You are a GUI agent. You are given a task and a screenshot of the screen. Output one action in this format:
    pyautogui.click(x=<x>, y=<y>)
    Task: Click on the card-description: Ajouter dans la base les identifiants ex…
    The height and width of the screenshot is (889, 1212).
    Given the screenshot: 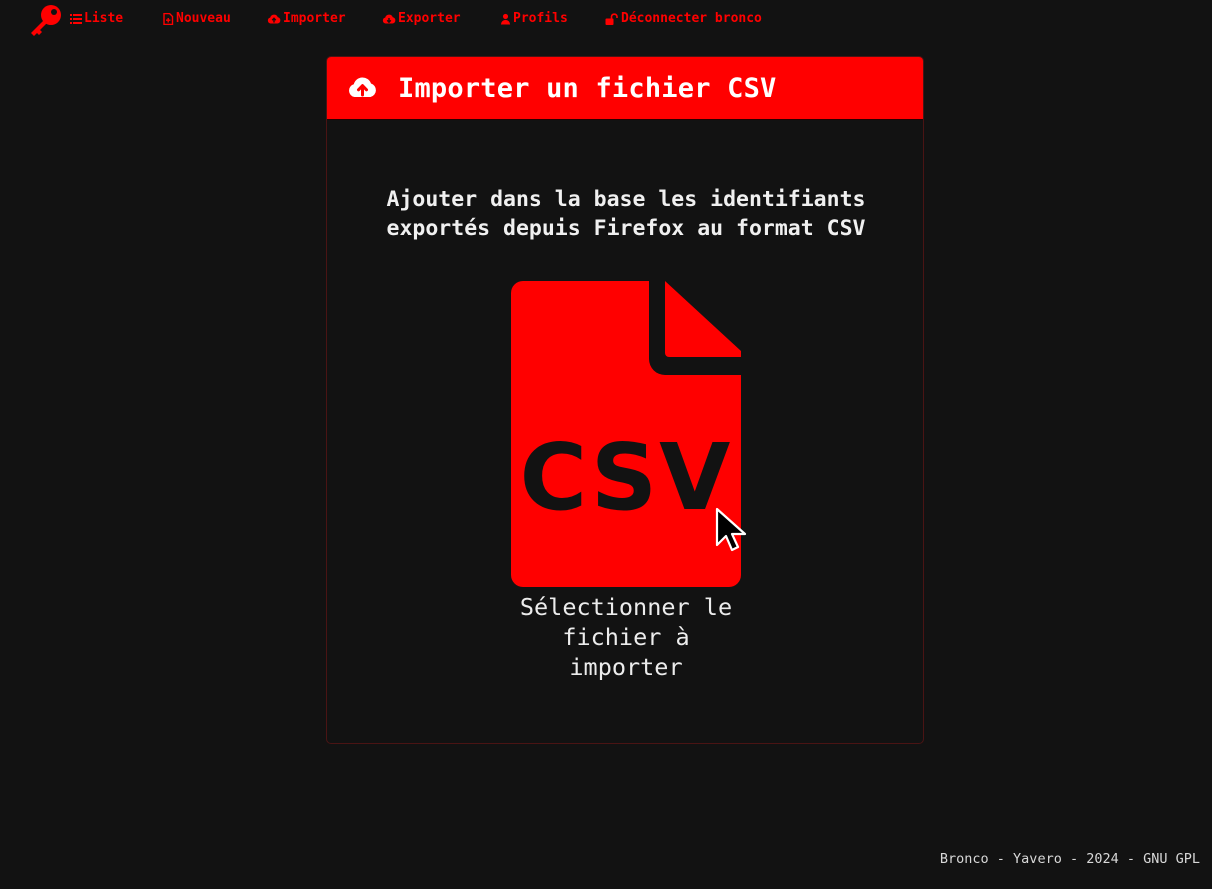 What is the action you would take?
    pyautogui.click(x=626, y=214)
    